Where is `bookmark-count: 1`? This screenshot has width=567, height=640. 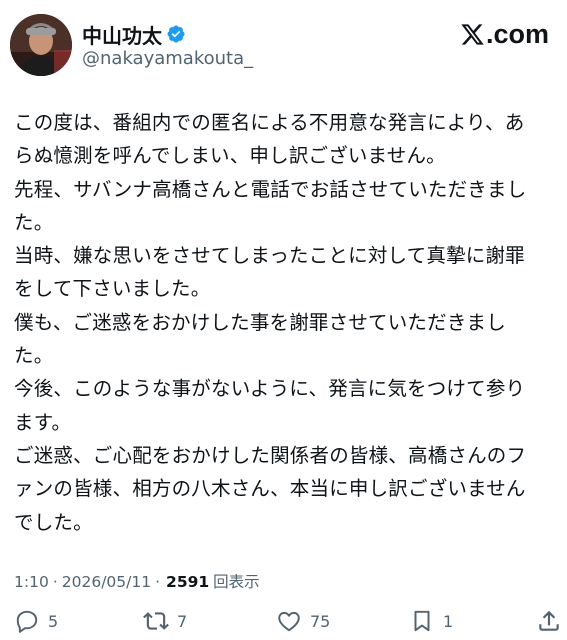 bookmark-count: 1 is located at coordinates (448, 621).